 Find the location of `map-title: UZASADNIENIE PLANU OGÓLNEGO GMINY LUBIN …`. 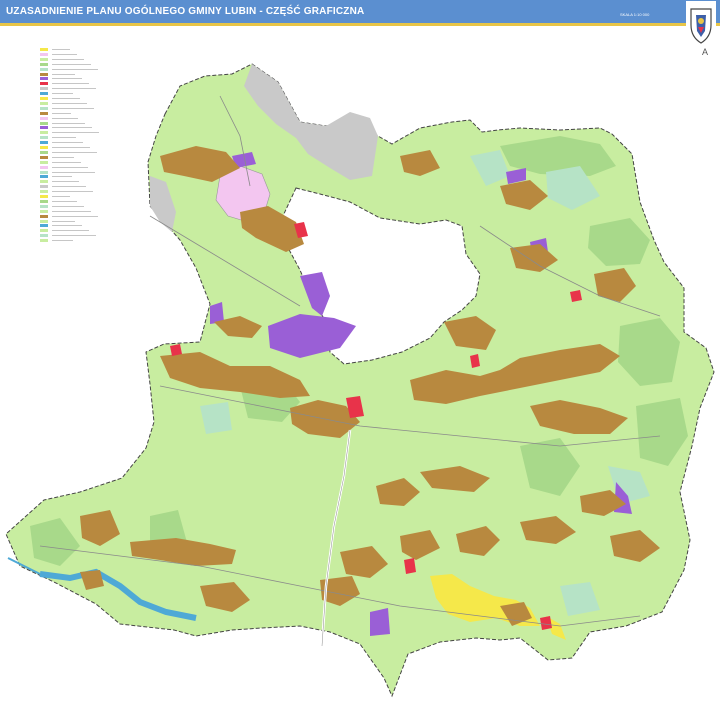

map-title: UZASADNIENIE PLANU OGÓLNEGO GMINY LUBIN … is located at coordinates (185, 11).